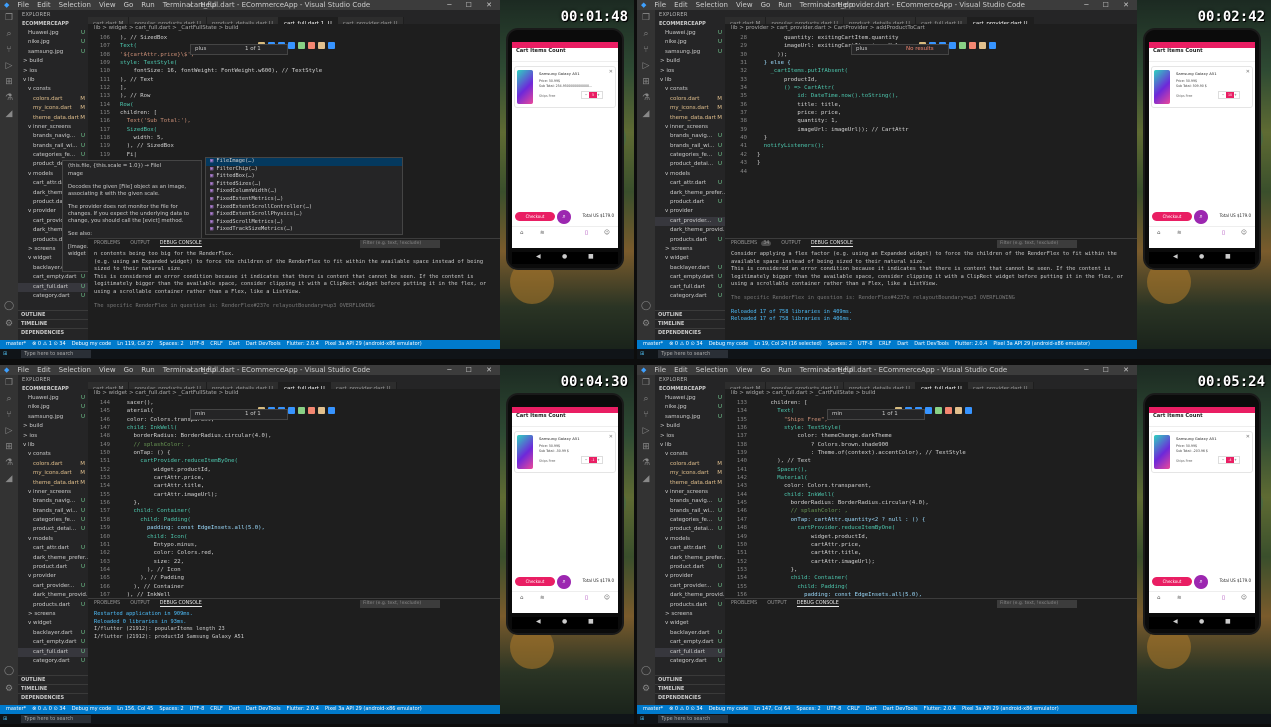 This screenshot has width=1271, height=727. What do you see at coordinates (303, 344) in the screenshot?
I see `status-item: Flutter: 2.0.4` at bounding box center [303, 344].